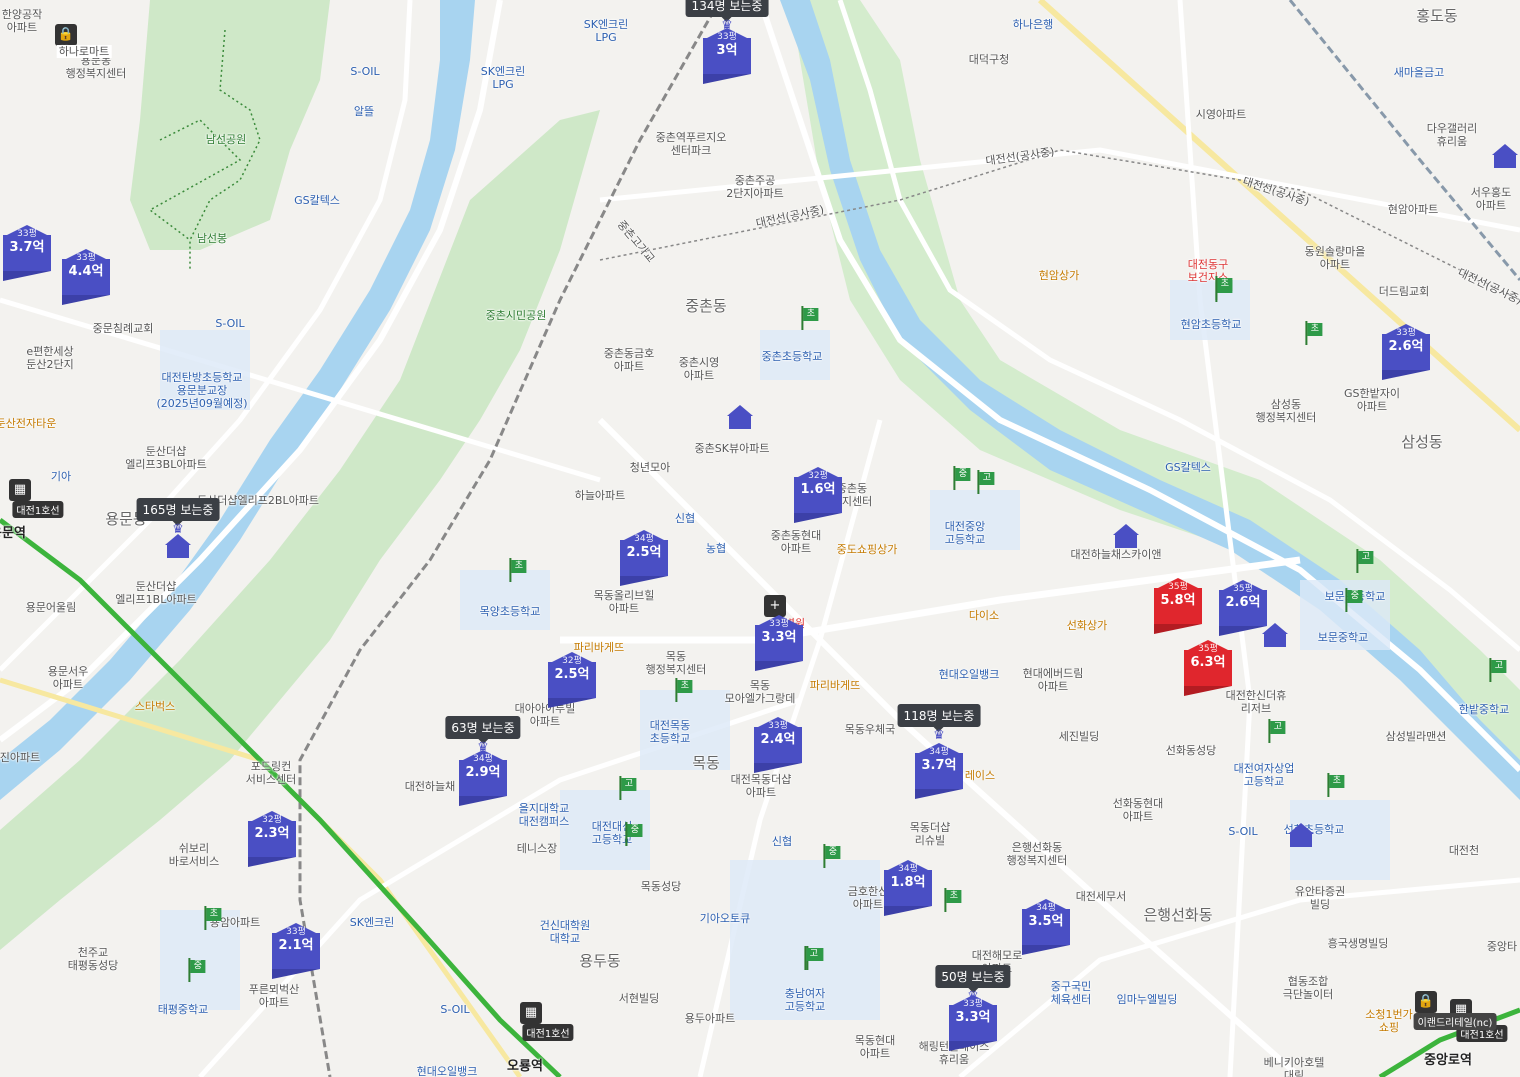 The image size is (1520, 1077). What do you see at coordinates (22, 21) in the screenshot?
I see `poi-label: 한양공작 아파트` at bounding box center [22, 21].